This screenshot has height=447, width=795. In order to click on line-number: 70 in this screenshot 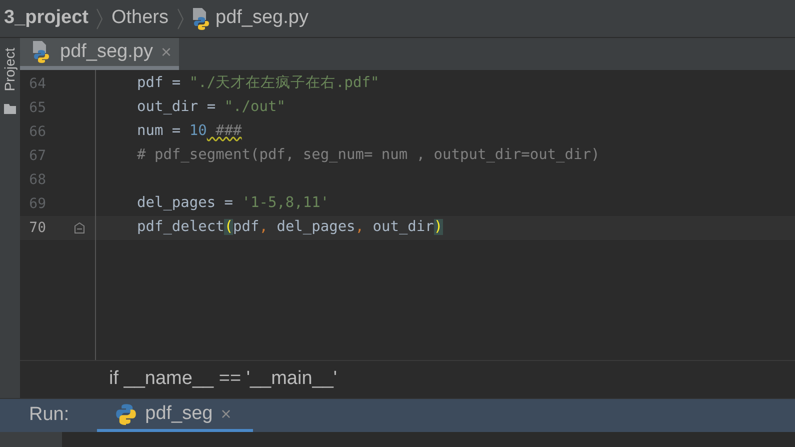, I will do `click(37, 228)`.